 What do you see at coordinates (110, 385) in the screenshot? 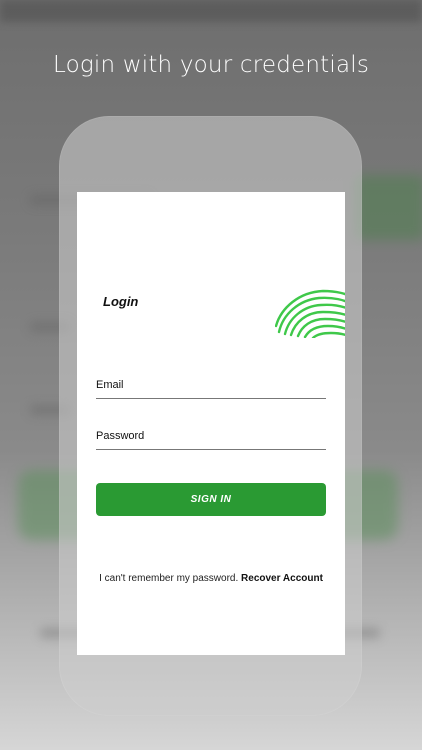
I see `email-label: Email` at bounding box center [110, 385].